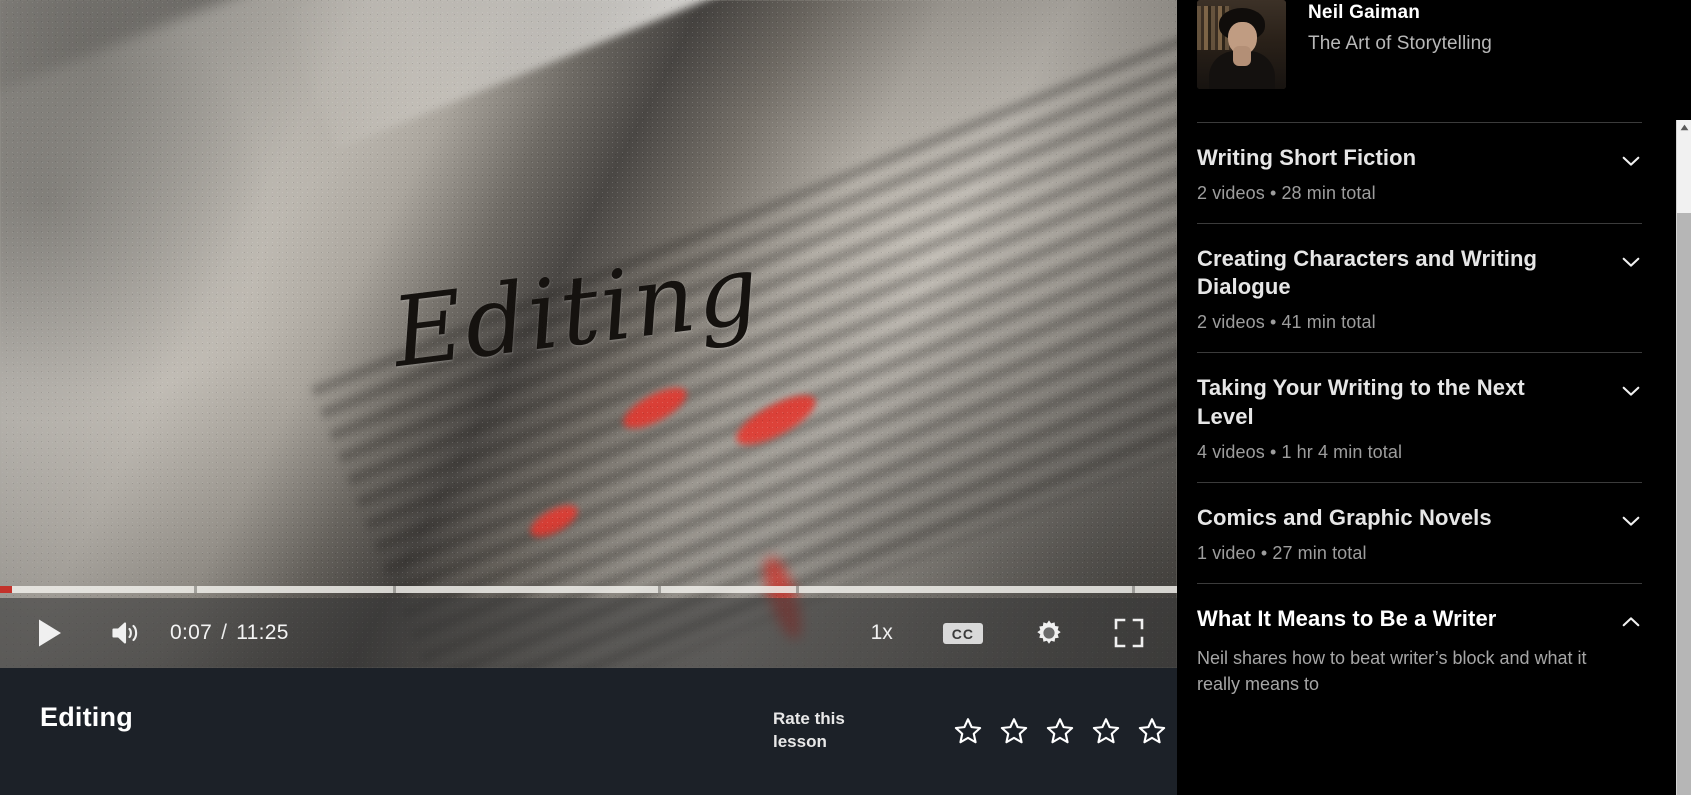 The image size is (1691, 795). What do you see at coordinates (1364, 12) in the screenshot?
I see `instructor-name: Neil Gaiman` at bounding box center [1364, 12].